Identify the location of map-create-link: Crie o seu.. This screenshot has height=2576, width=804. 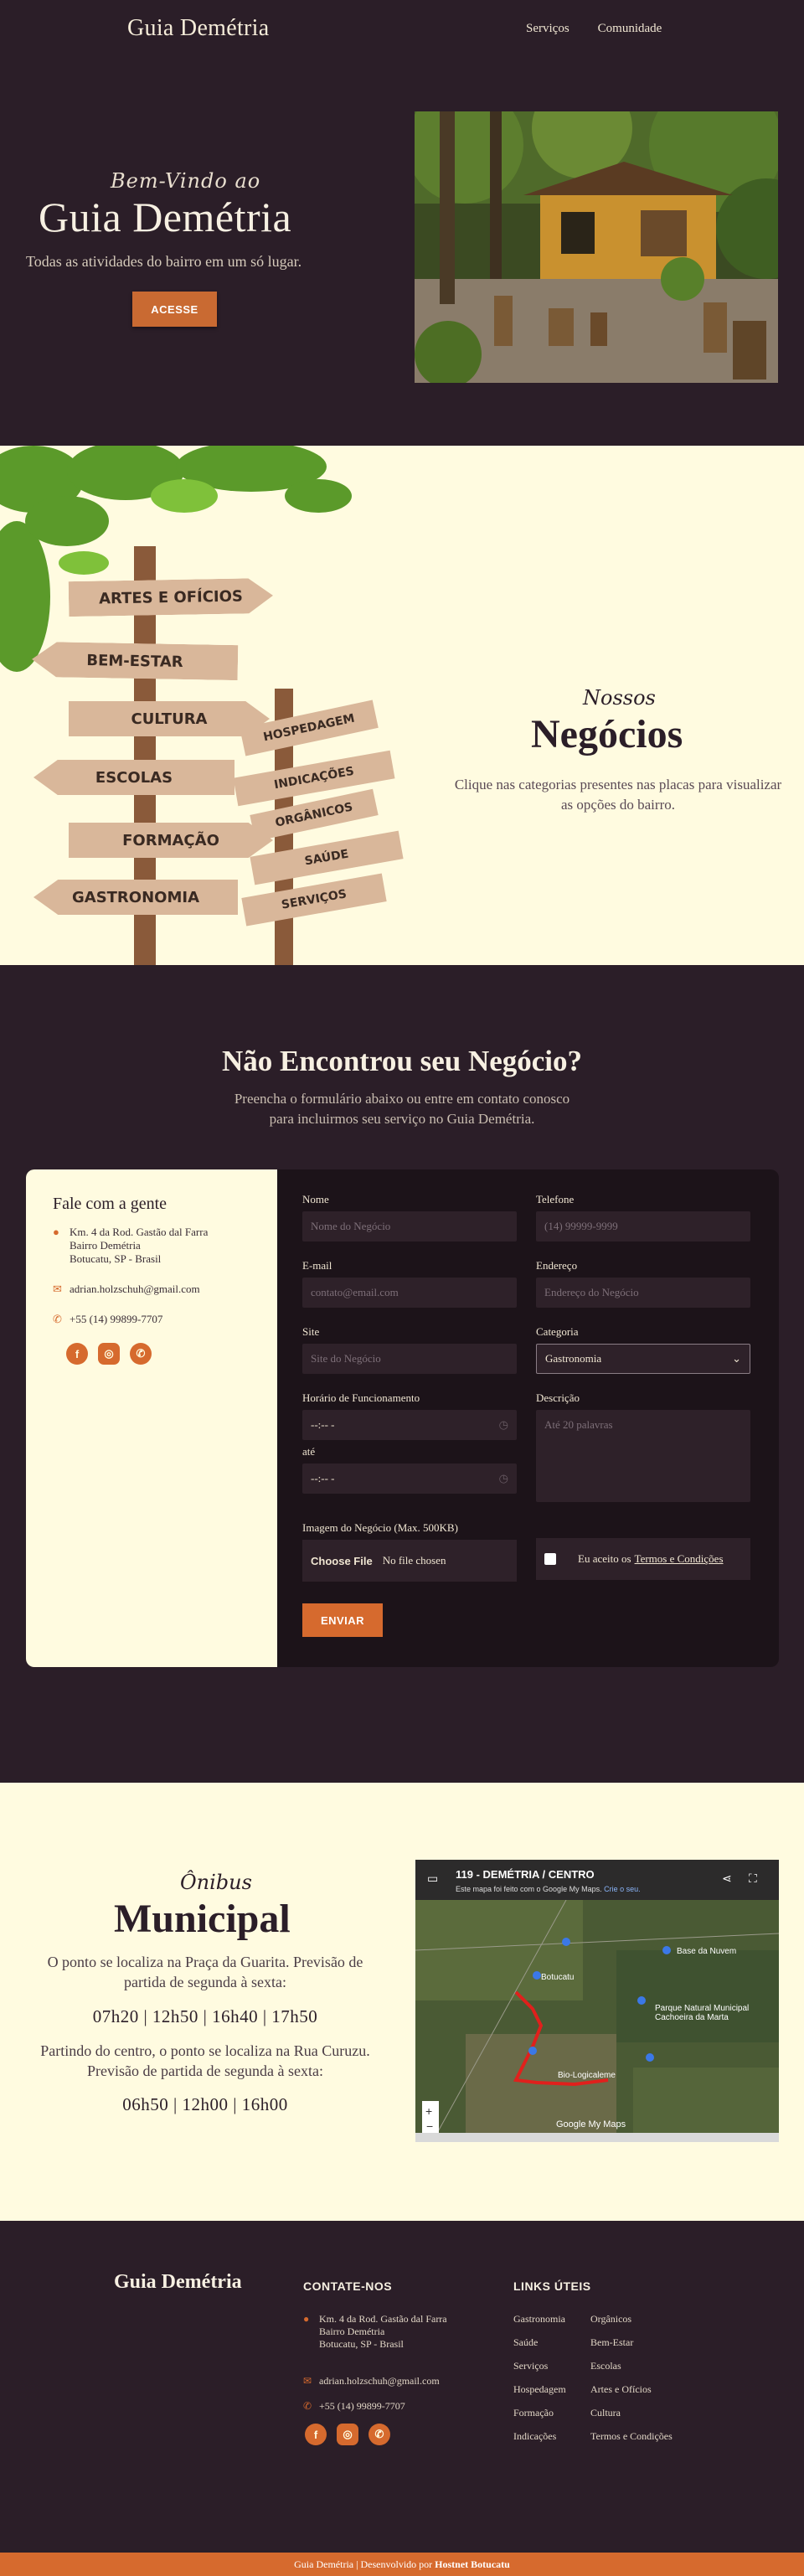
(622, 1889).